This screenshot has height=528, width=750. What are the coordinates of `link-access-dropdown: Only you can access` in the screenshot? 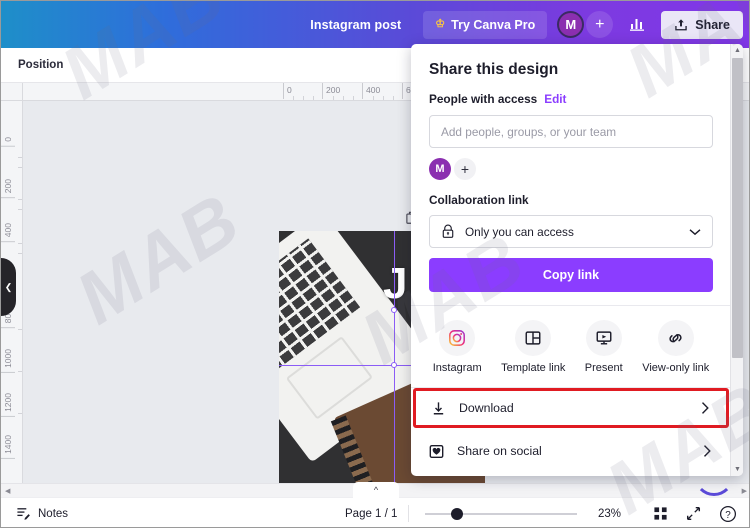 It's located at (571, 231).